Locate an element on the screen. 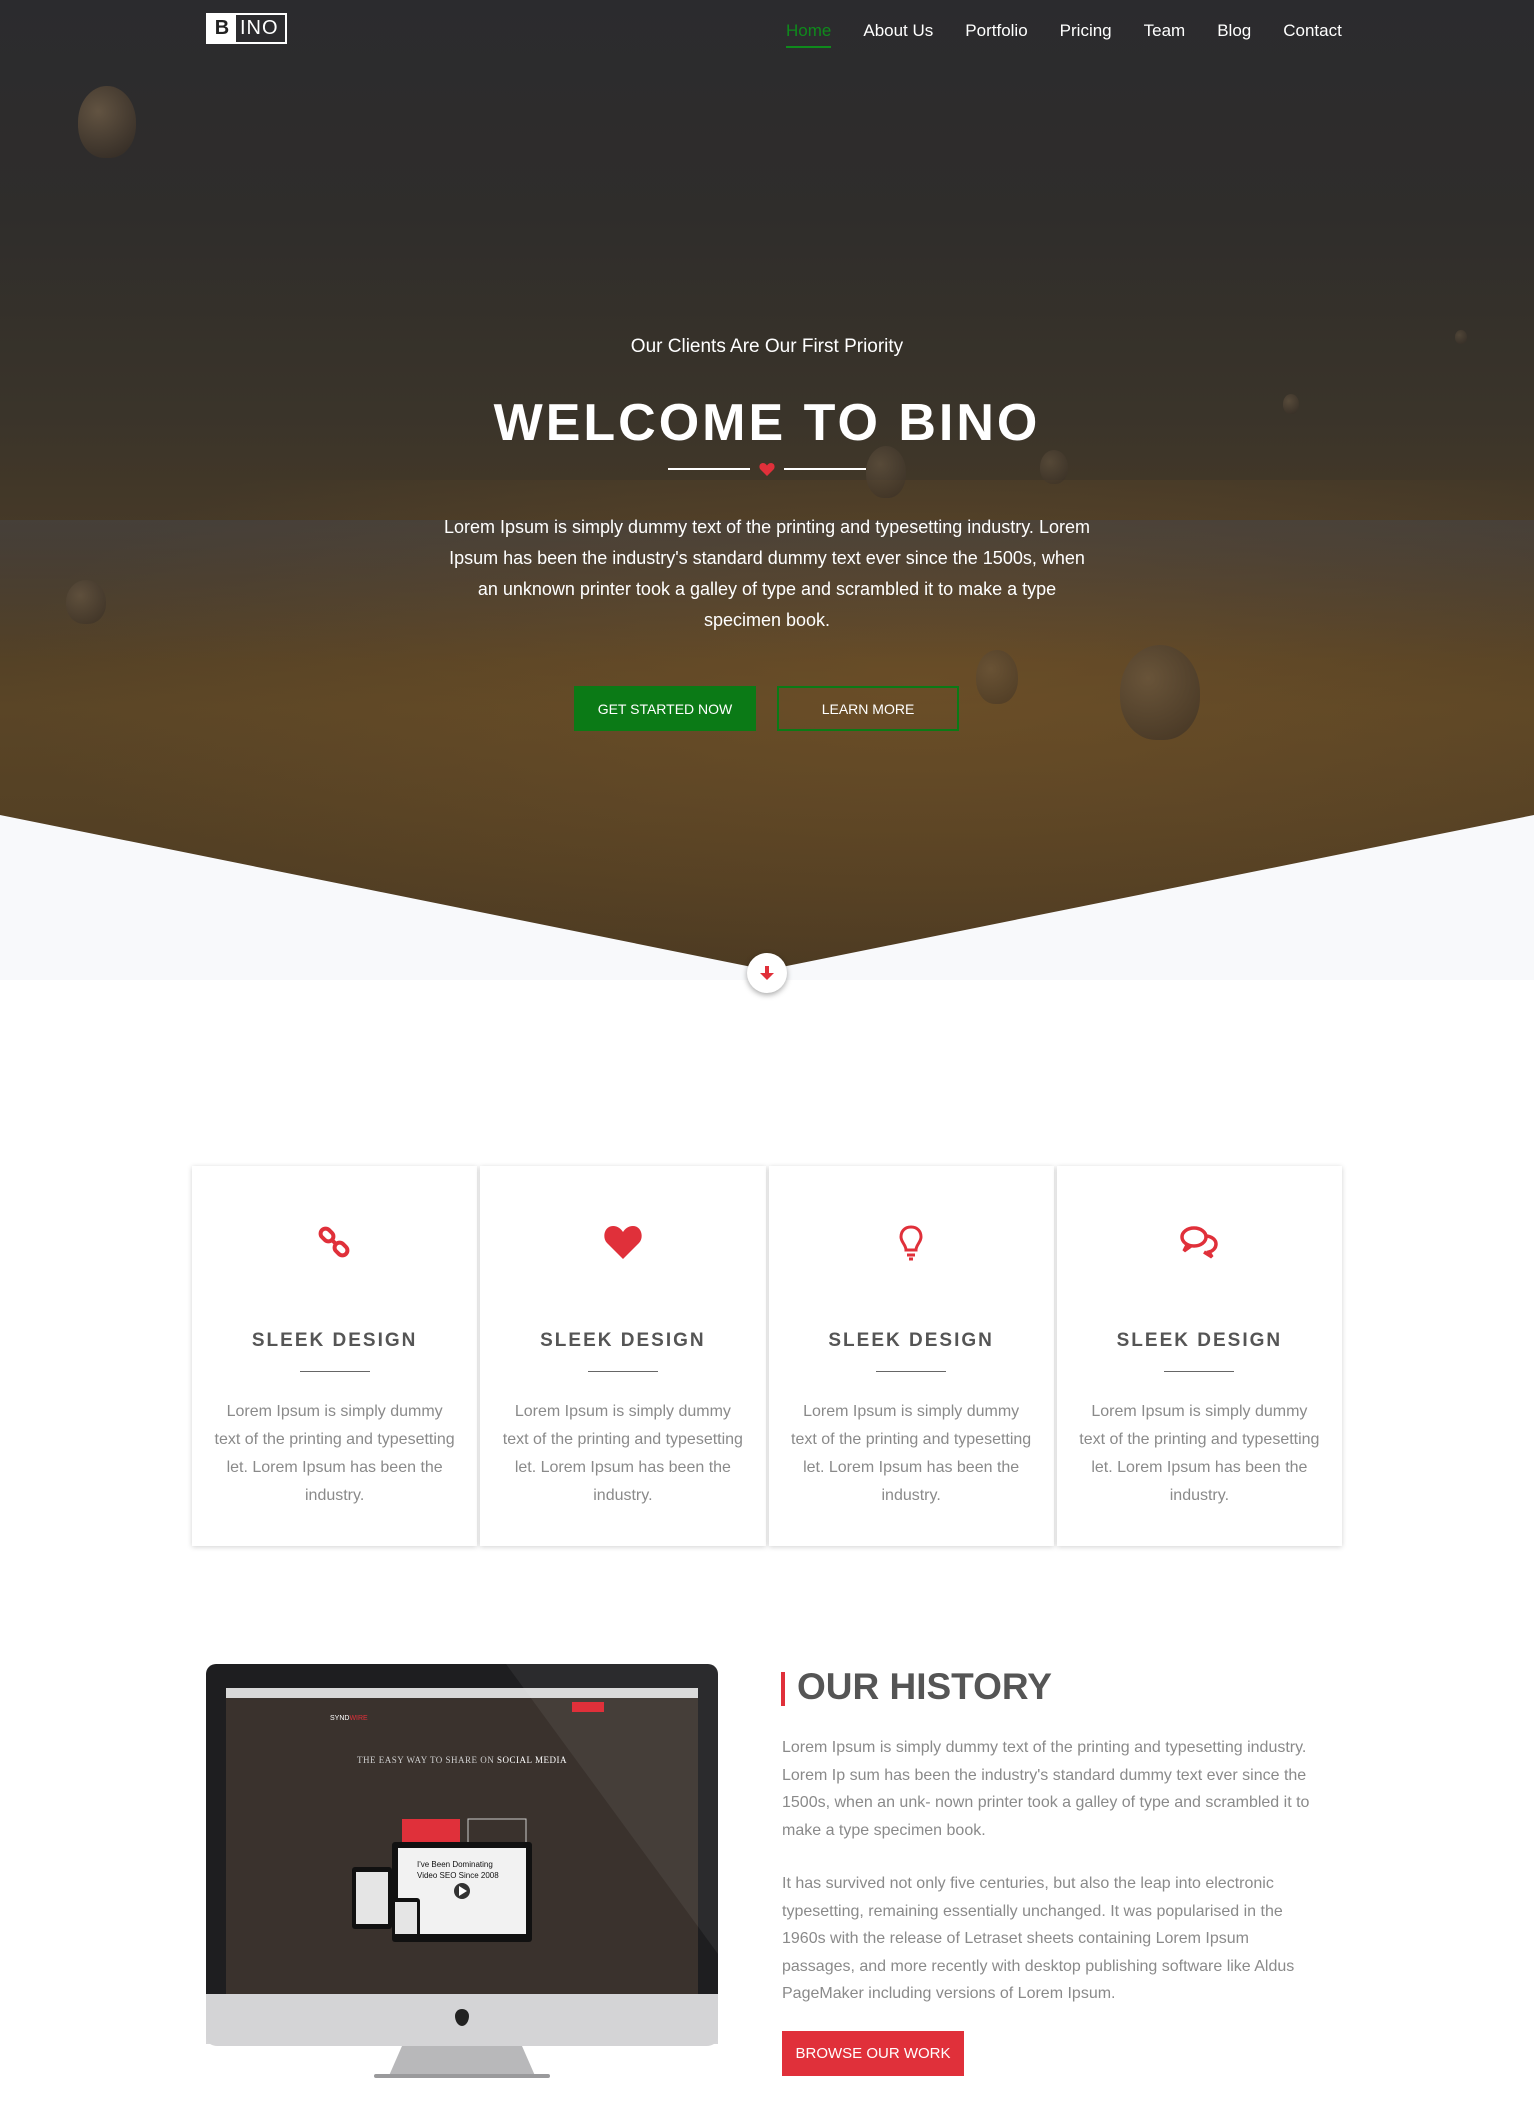 The image size is (1534, 2117). nav-team: Team is located at coordinates (1165, 31).